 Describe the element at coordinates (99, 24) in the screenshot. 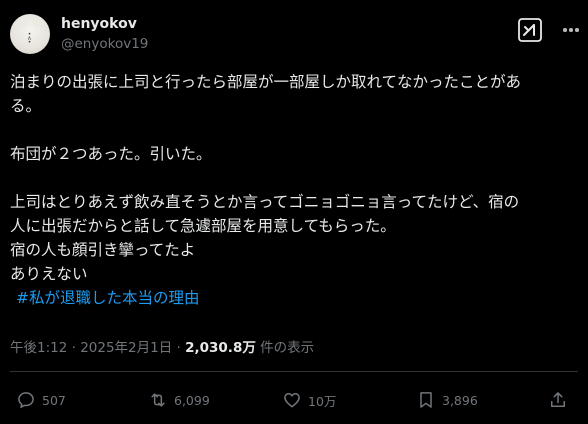

I see `display-name: henyokov` at that location.